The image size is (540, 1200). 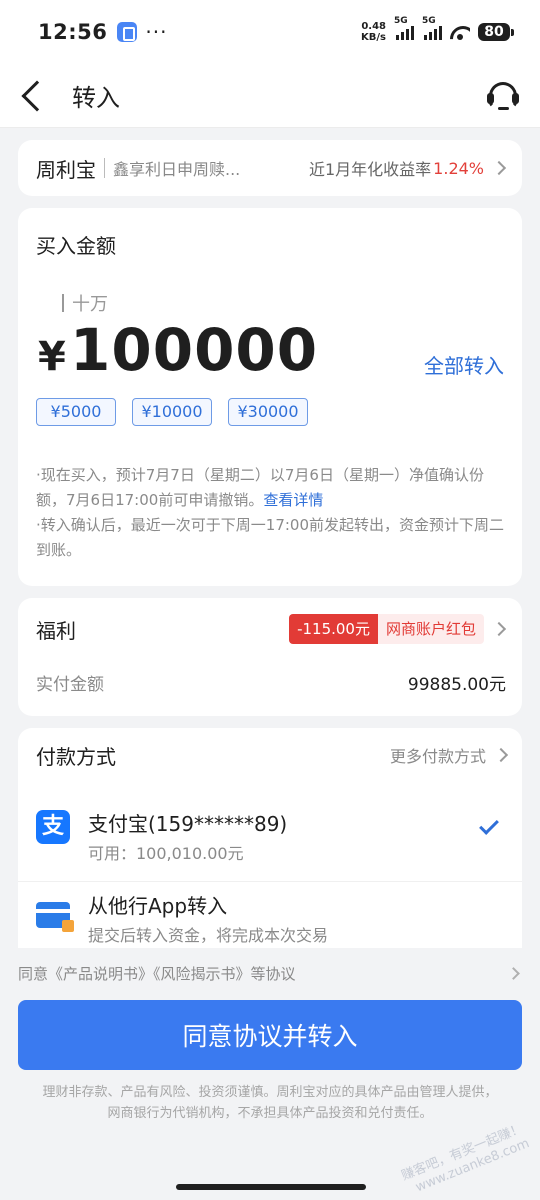 What do you see at coordinates (460, 32) in the screenshot?
I see `wifi-icon` at bounding box center [460, 32].